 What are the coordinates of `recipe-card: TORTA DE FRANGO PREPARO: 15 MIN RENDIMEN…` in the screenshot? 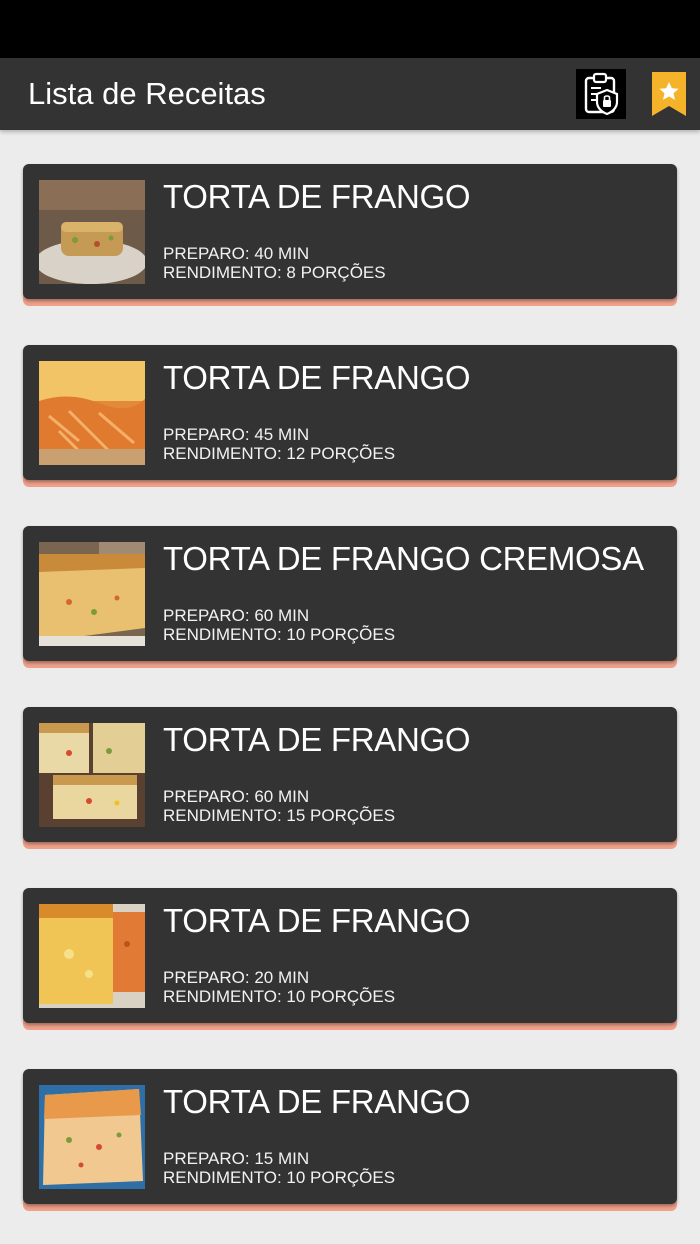 It's located at (350, 1140).